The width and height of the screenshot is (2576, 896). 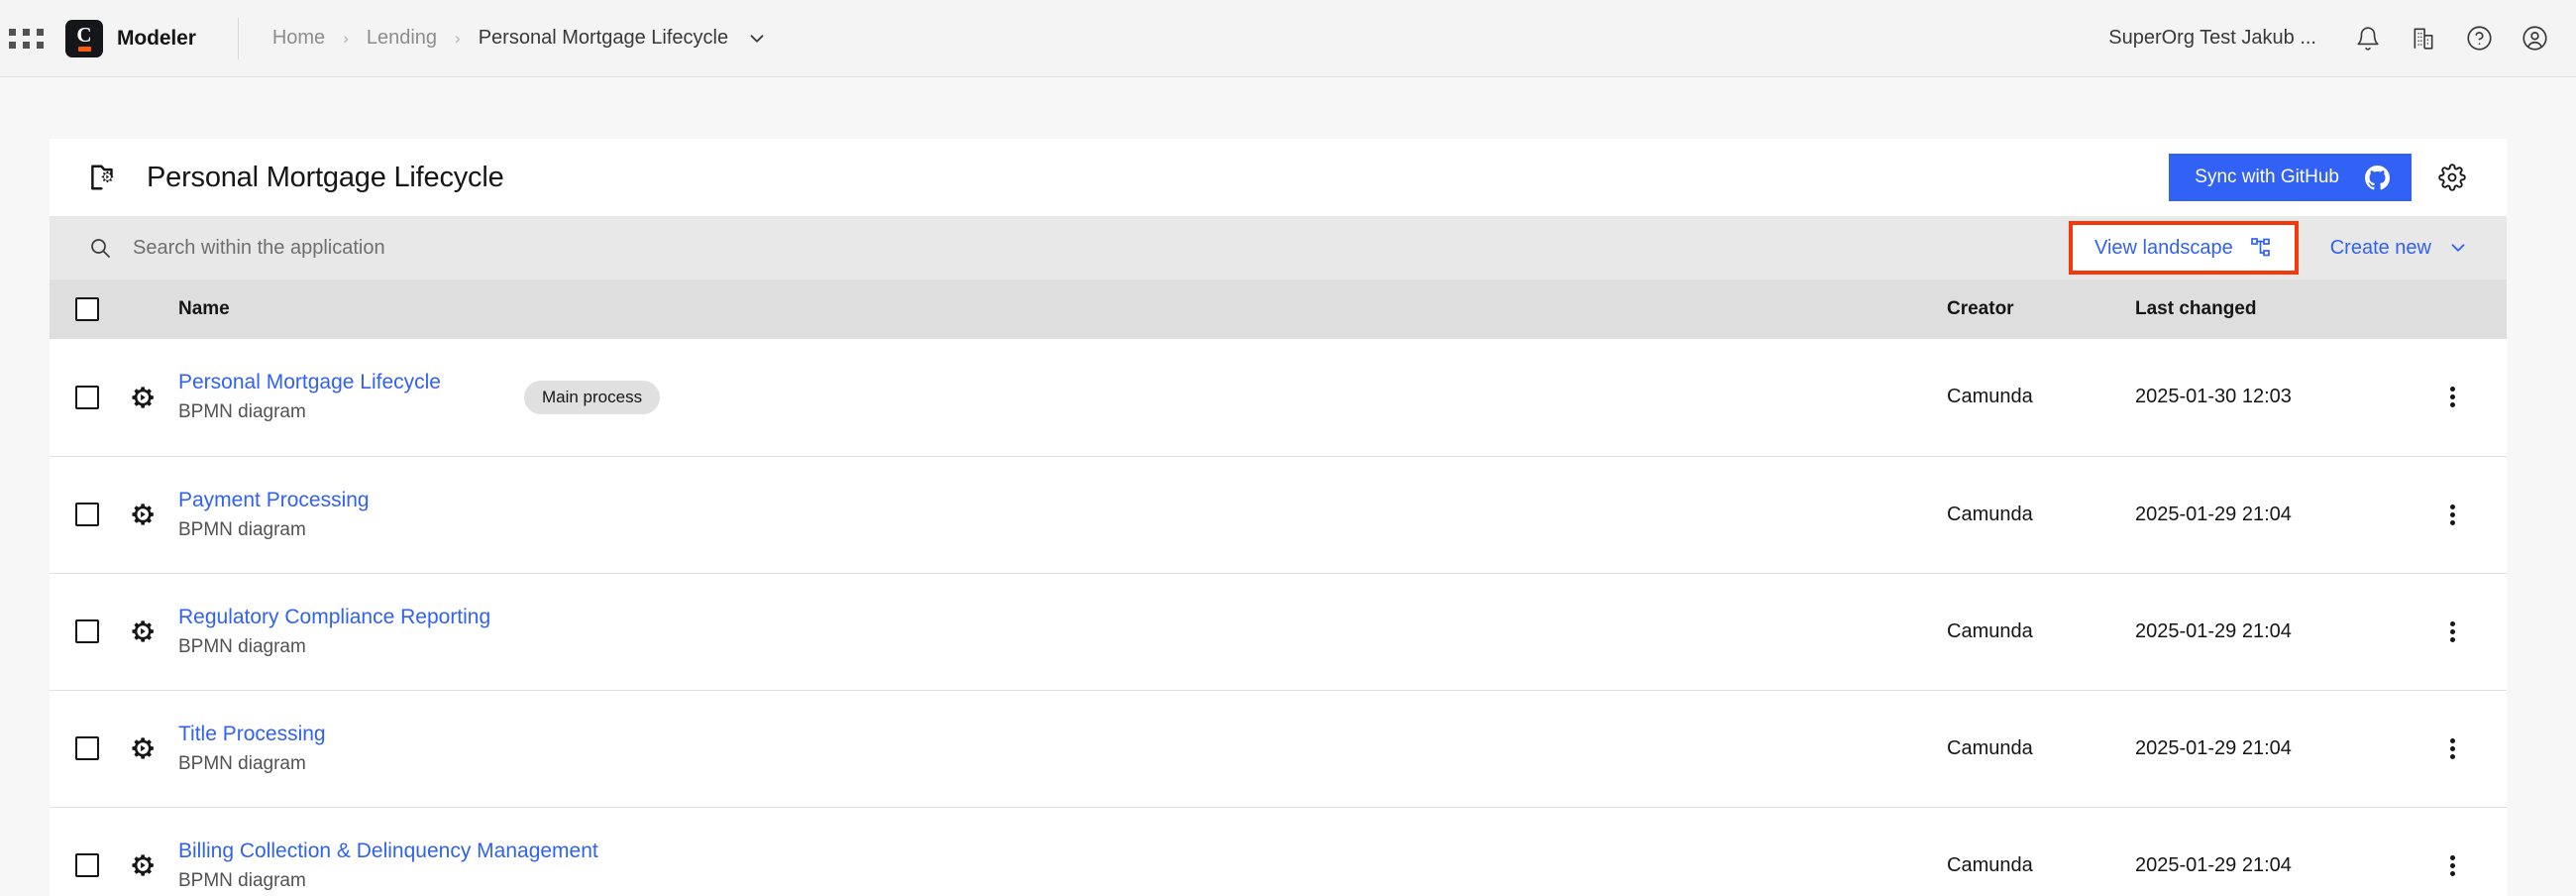 I want to click on resource-name-link: Personal Mortgage Lifecycle, so click(x=309, y=382).